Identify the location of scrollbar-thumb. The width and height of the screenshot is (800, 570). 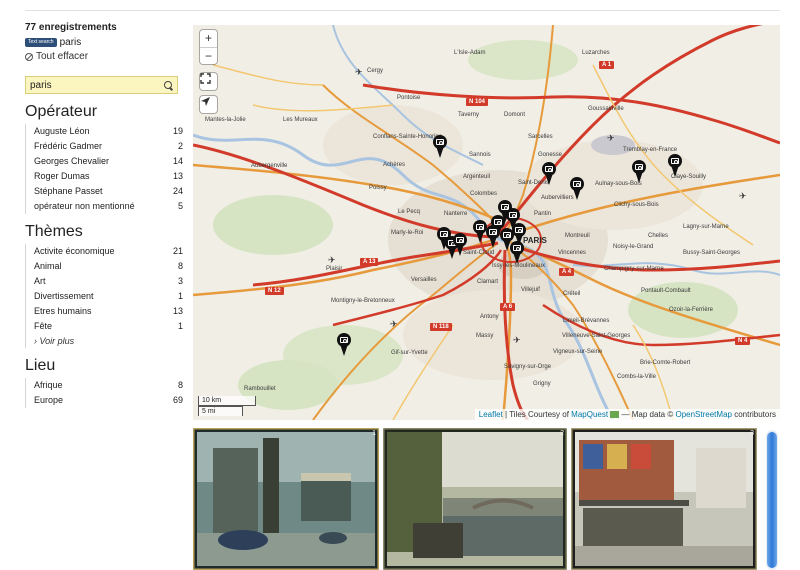
(772, 500).